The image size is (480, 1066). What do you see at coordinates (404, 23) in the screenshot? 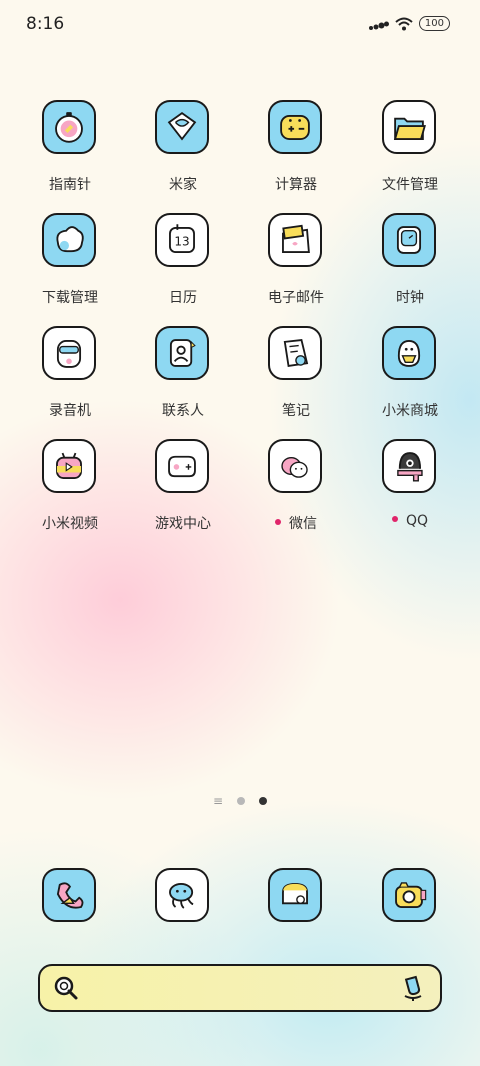
I see `wifi-icon` at bounding box center [404, 23].